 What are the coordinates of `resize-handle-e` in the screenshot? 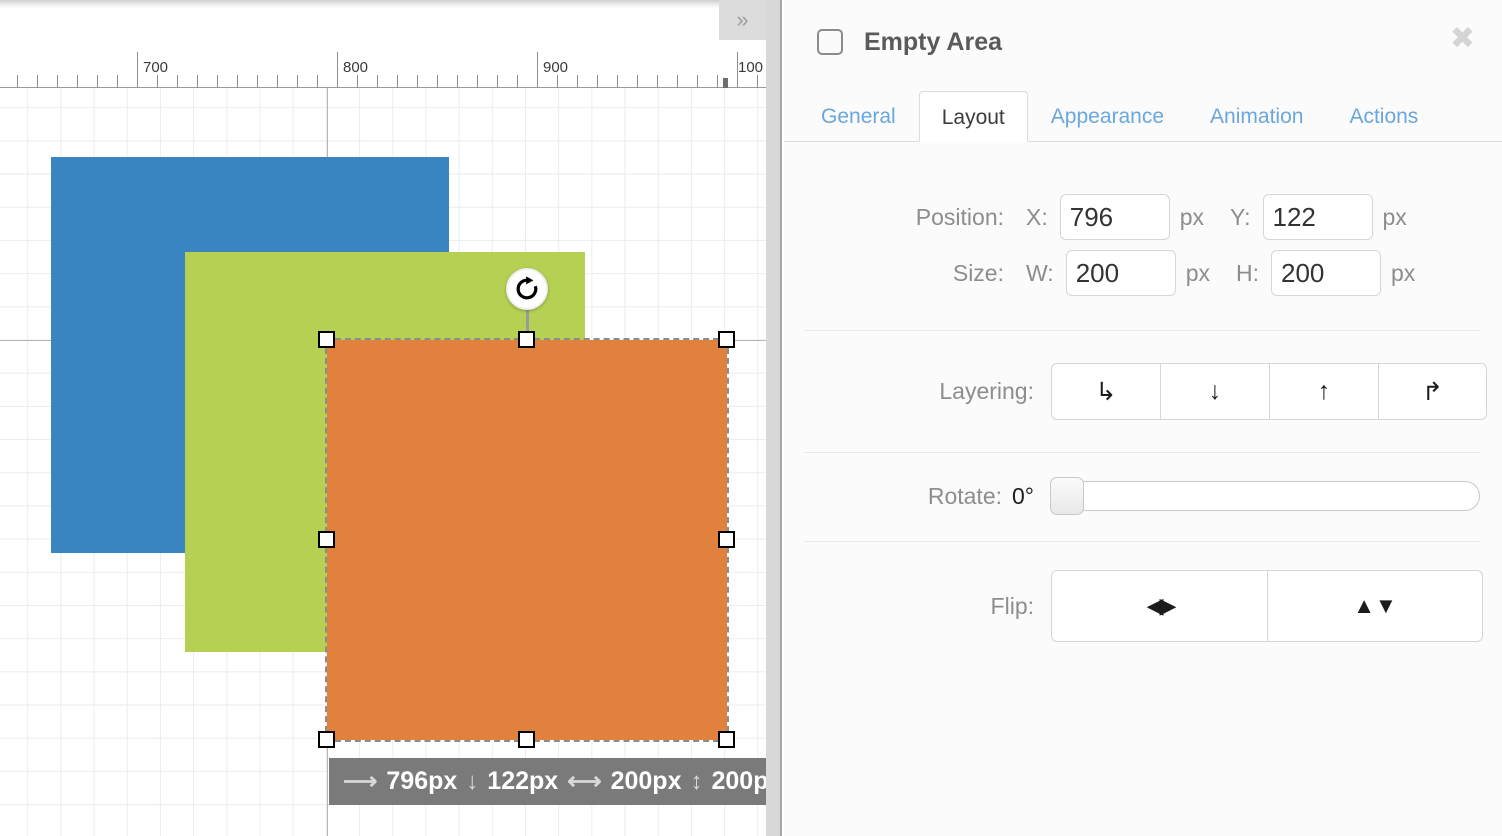 It's located at (726, 539).